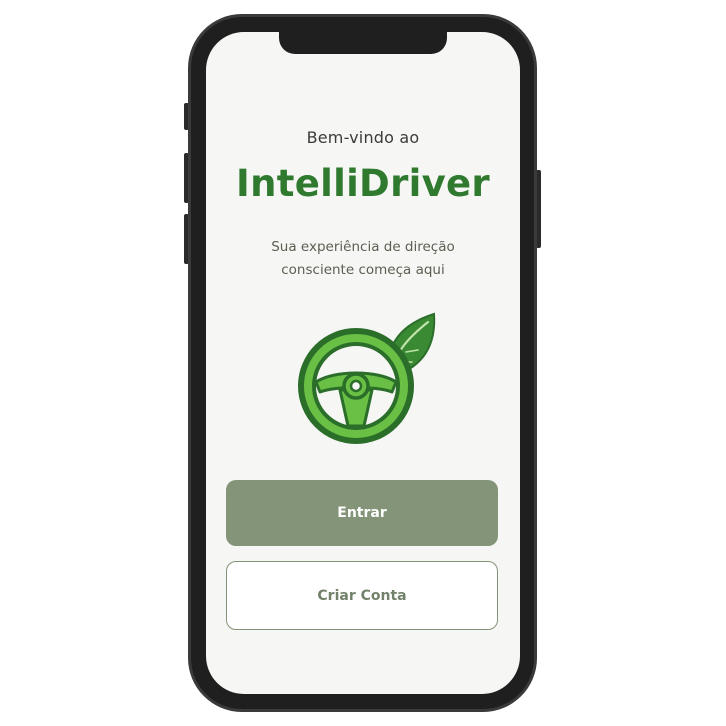 This screenshot has height=726, width=726. What do you see at coordinates (363, 270) in the screenshot?
I see `tagline-line-2: consciente começa aqui` at bounding box center [363, 270].